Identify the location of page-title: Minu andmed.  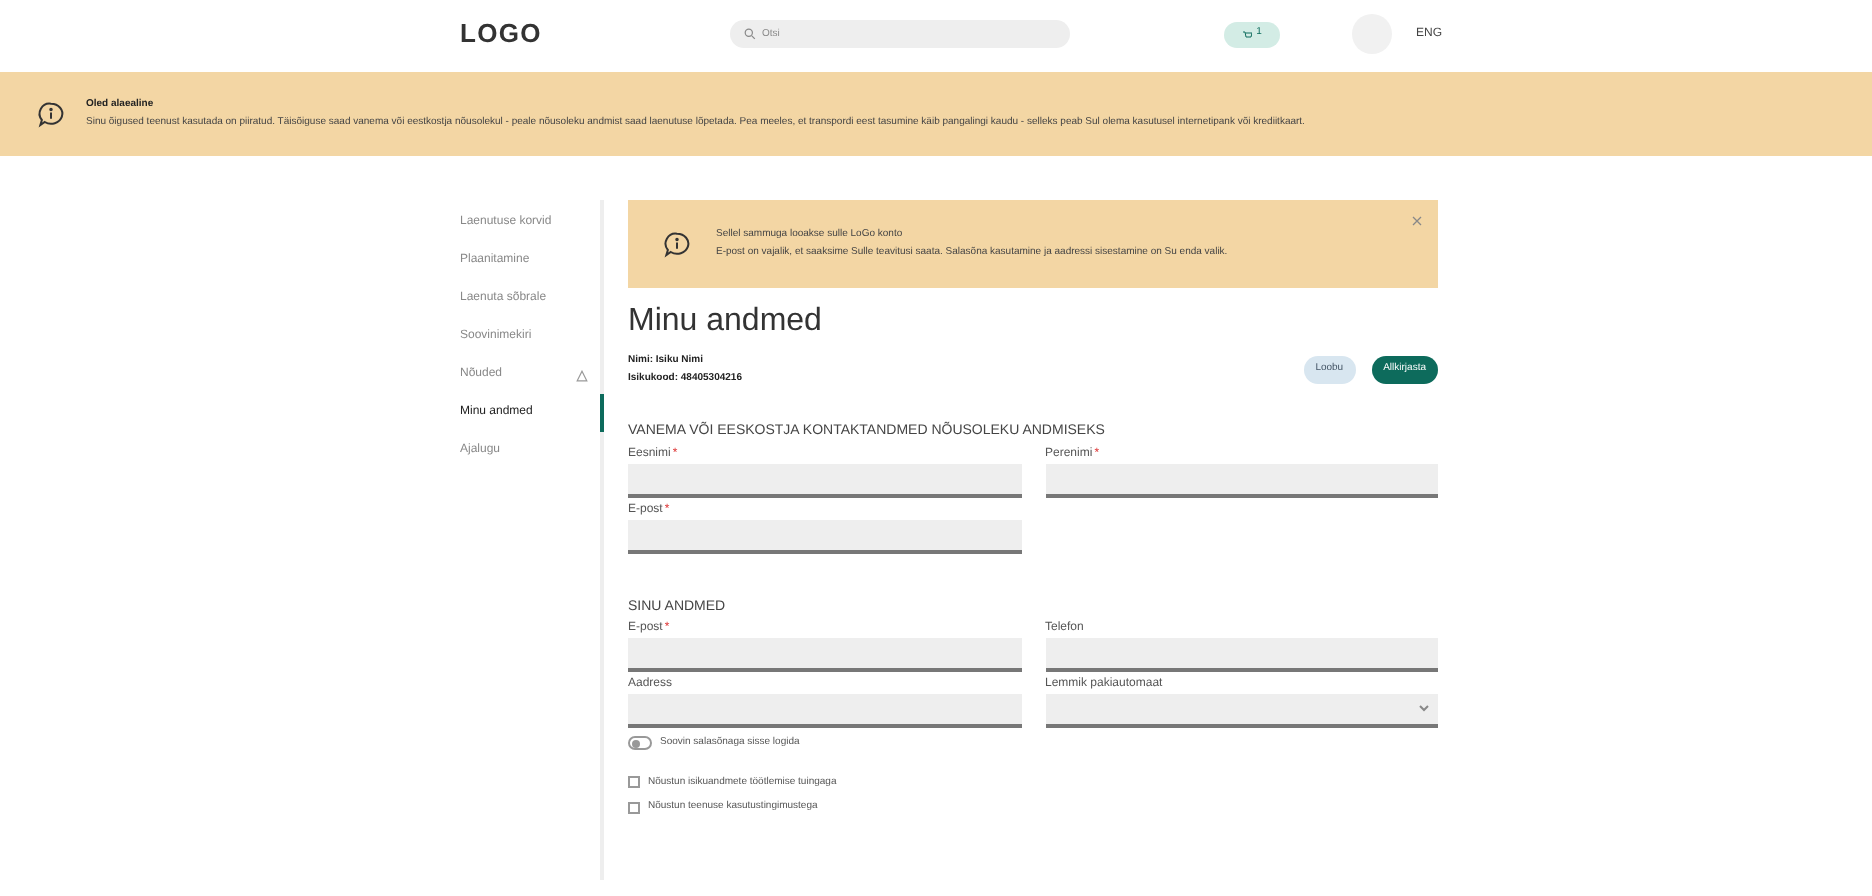
(726, 322).